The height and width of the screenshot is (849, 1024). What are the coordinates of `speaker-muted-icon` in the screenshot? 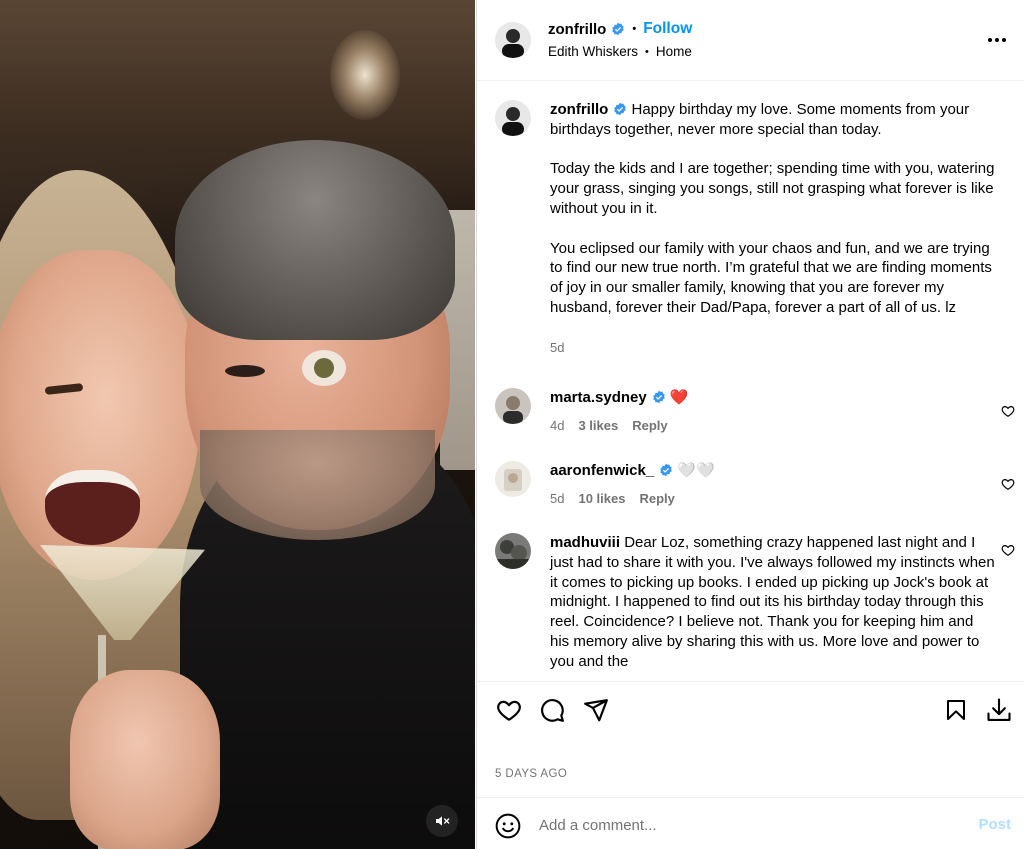 It's located at (443, 821).